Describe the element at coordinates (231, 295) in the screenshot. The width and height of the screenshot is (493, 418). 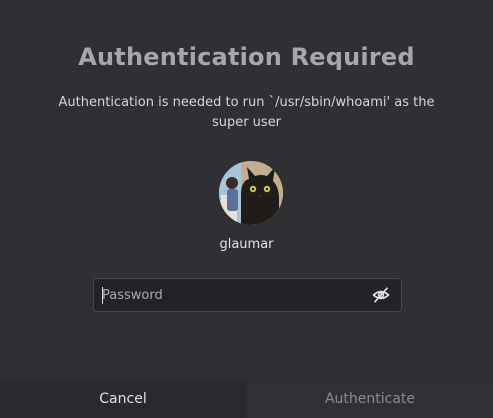
I see `password-input` at that location.